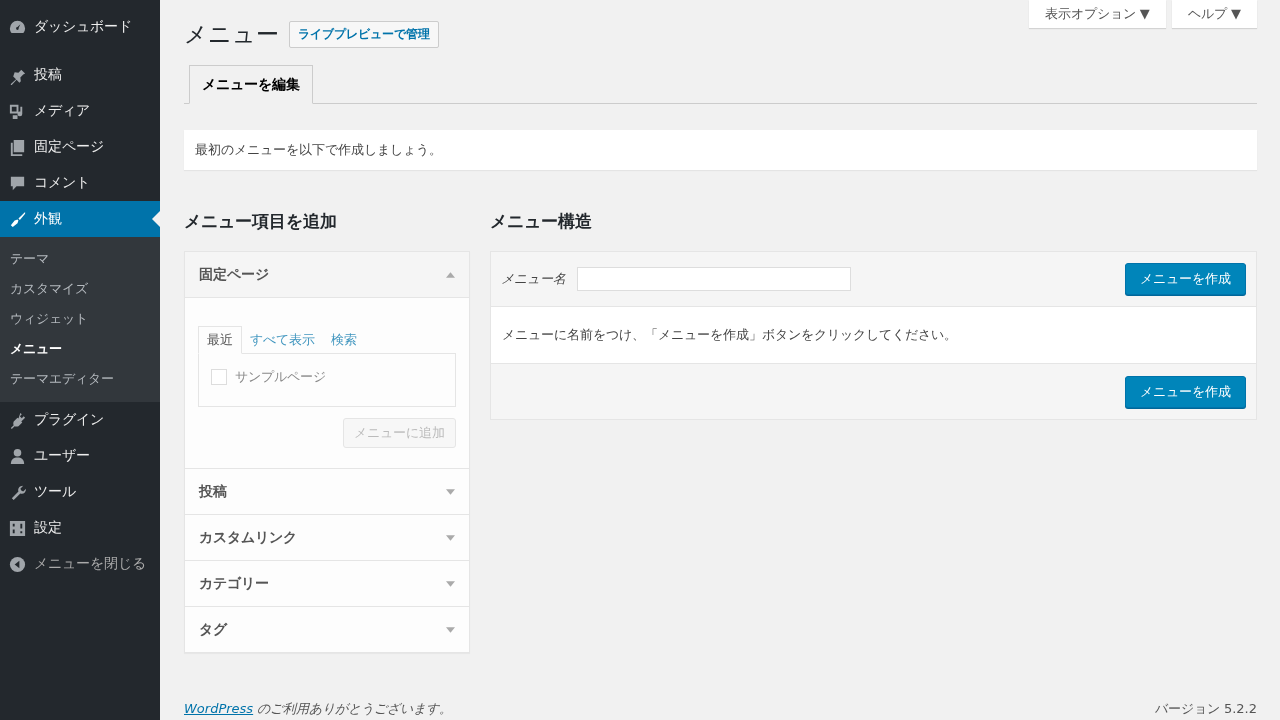  What do you see at coordinates (1205, 709) in the screenshot?
I see `version-text: バージョン 5.2.2` at bounding box center [1205, 709].